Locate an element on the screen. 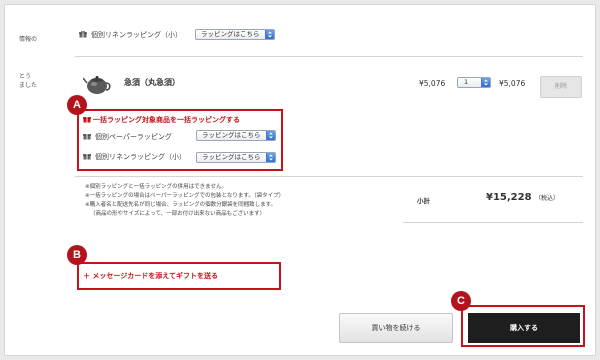  callout-badge-a: A is located at coordinates (77, 105).